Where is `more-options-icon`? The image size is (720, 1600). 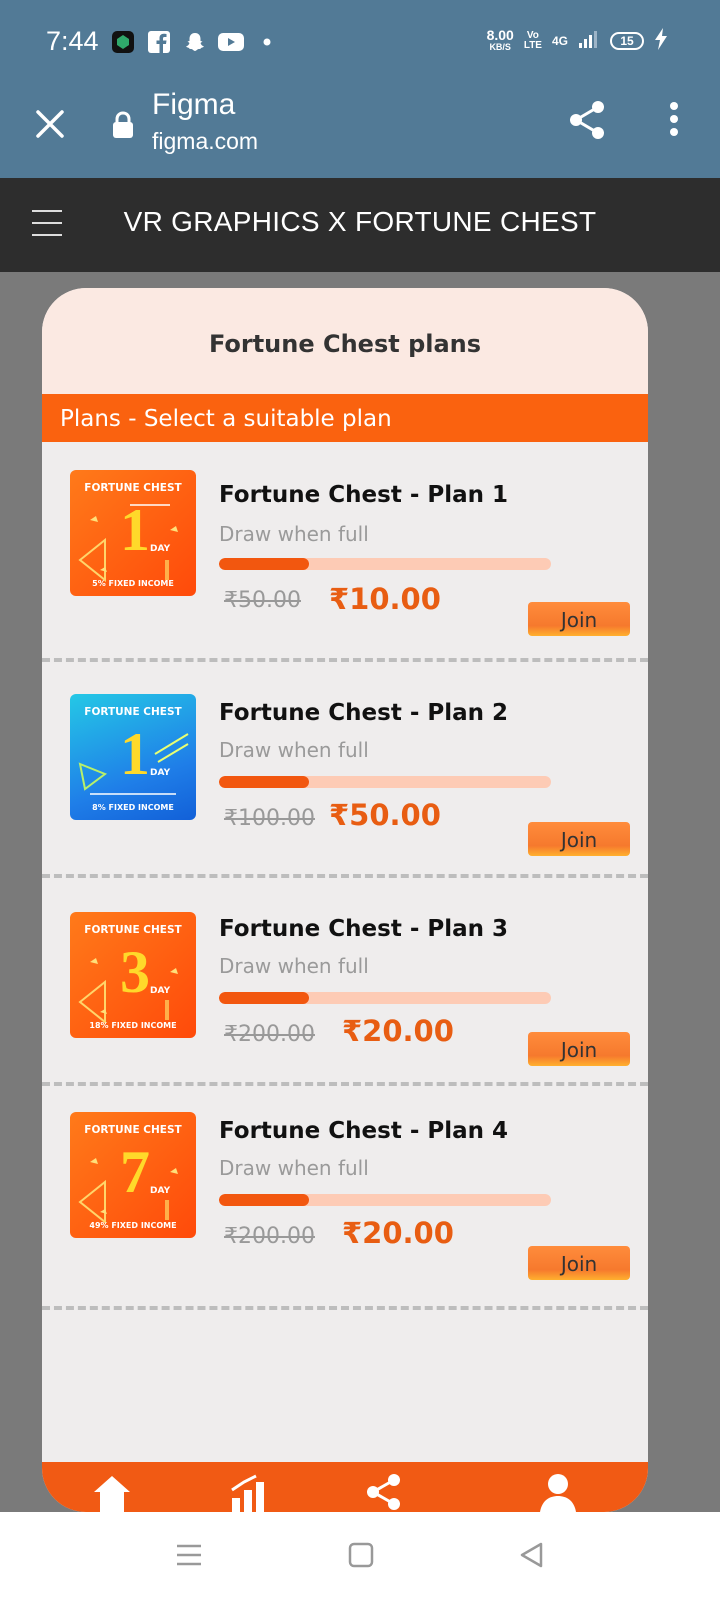 more-options-icon is located at coordinates (674, 120).